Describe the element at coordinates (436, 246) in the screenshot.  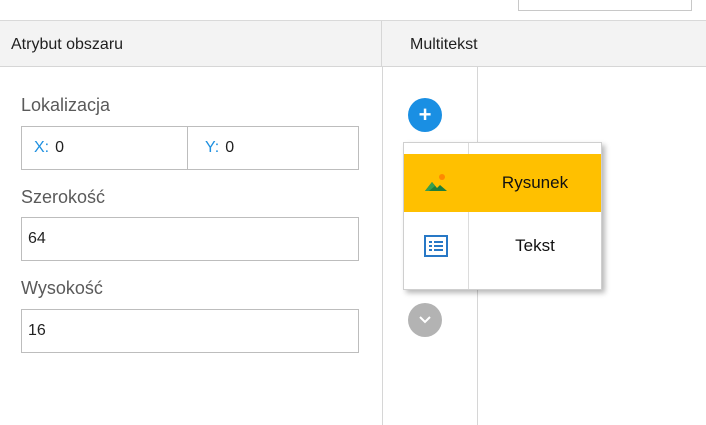
I see `text-list-icon` at that location.